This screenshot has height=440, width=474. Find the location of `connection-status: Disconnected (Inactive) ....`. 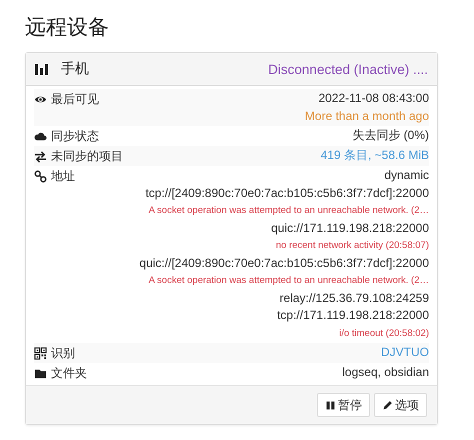

connection-status: Disconnected (Inactive) .... is located at coordinates (348, 69).